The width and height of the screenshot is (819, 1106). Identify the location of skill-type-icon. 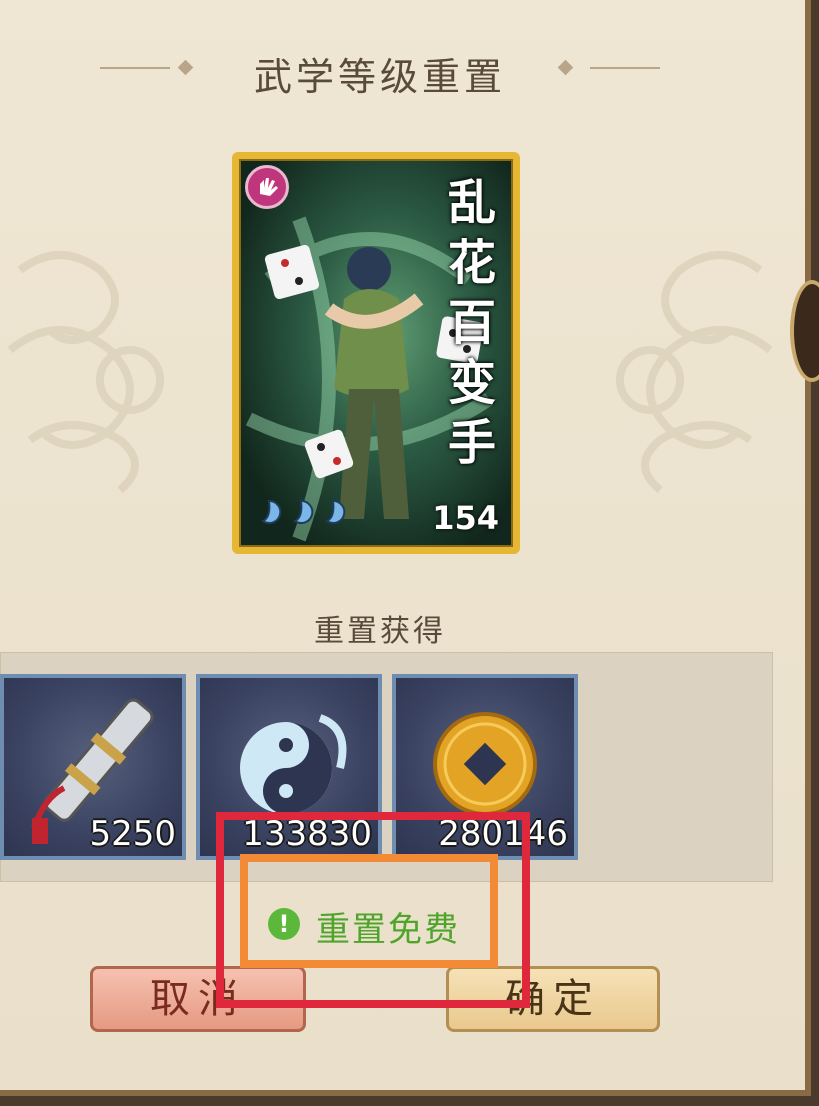
(267, 187).